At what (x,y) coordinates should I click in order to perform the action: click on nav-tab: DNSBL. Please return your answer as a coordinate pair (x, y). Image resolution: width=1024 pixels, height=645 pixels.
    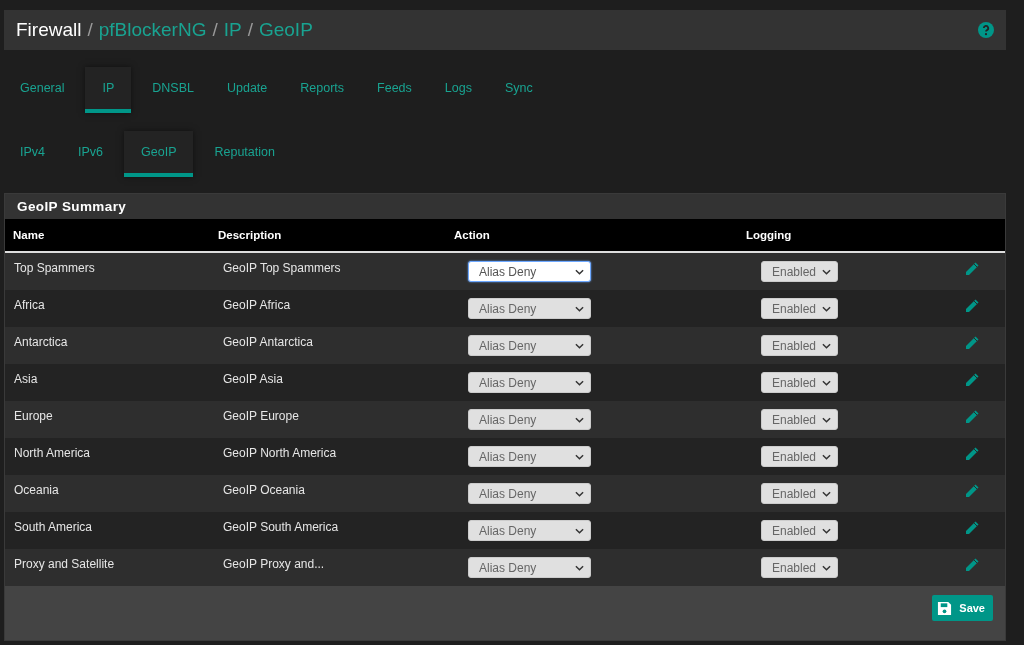
    Looking at the image, I should click on (173, 90).